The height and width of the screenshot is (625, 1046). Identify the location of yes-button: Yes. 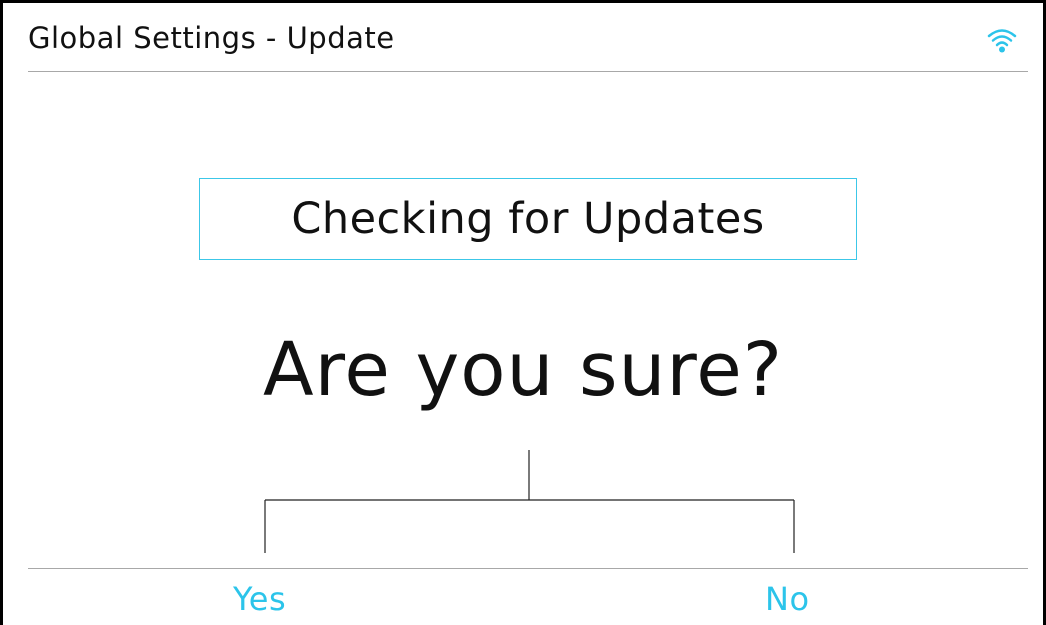
(259, 599).